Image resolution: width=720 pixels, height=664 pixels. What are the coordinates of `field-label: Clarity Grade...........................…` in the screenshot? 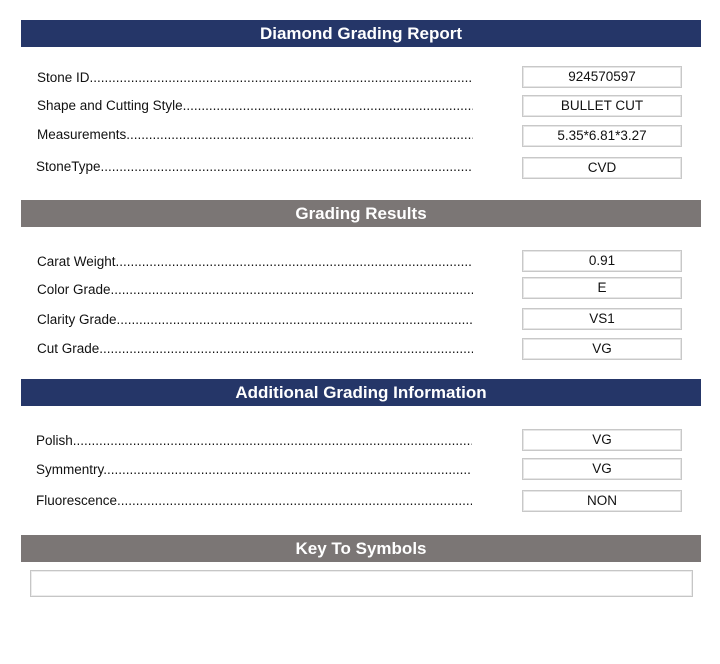 It's located at (255, 320).